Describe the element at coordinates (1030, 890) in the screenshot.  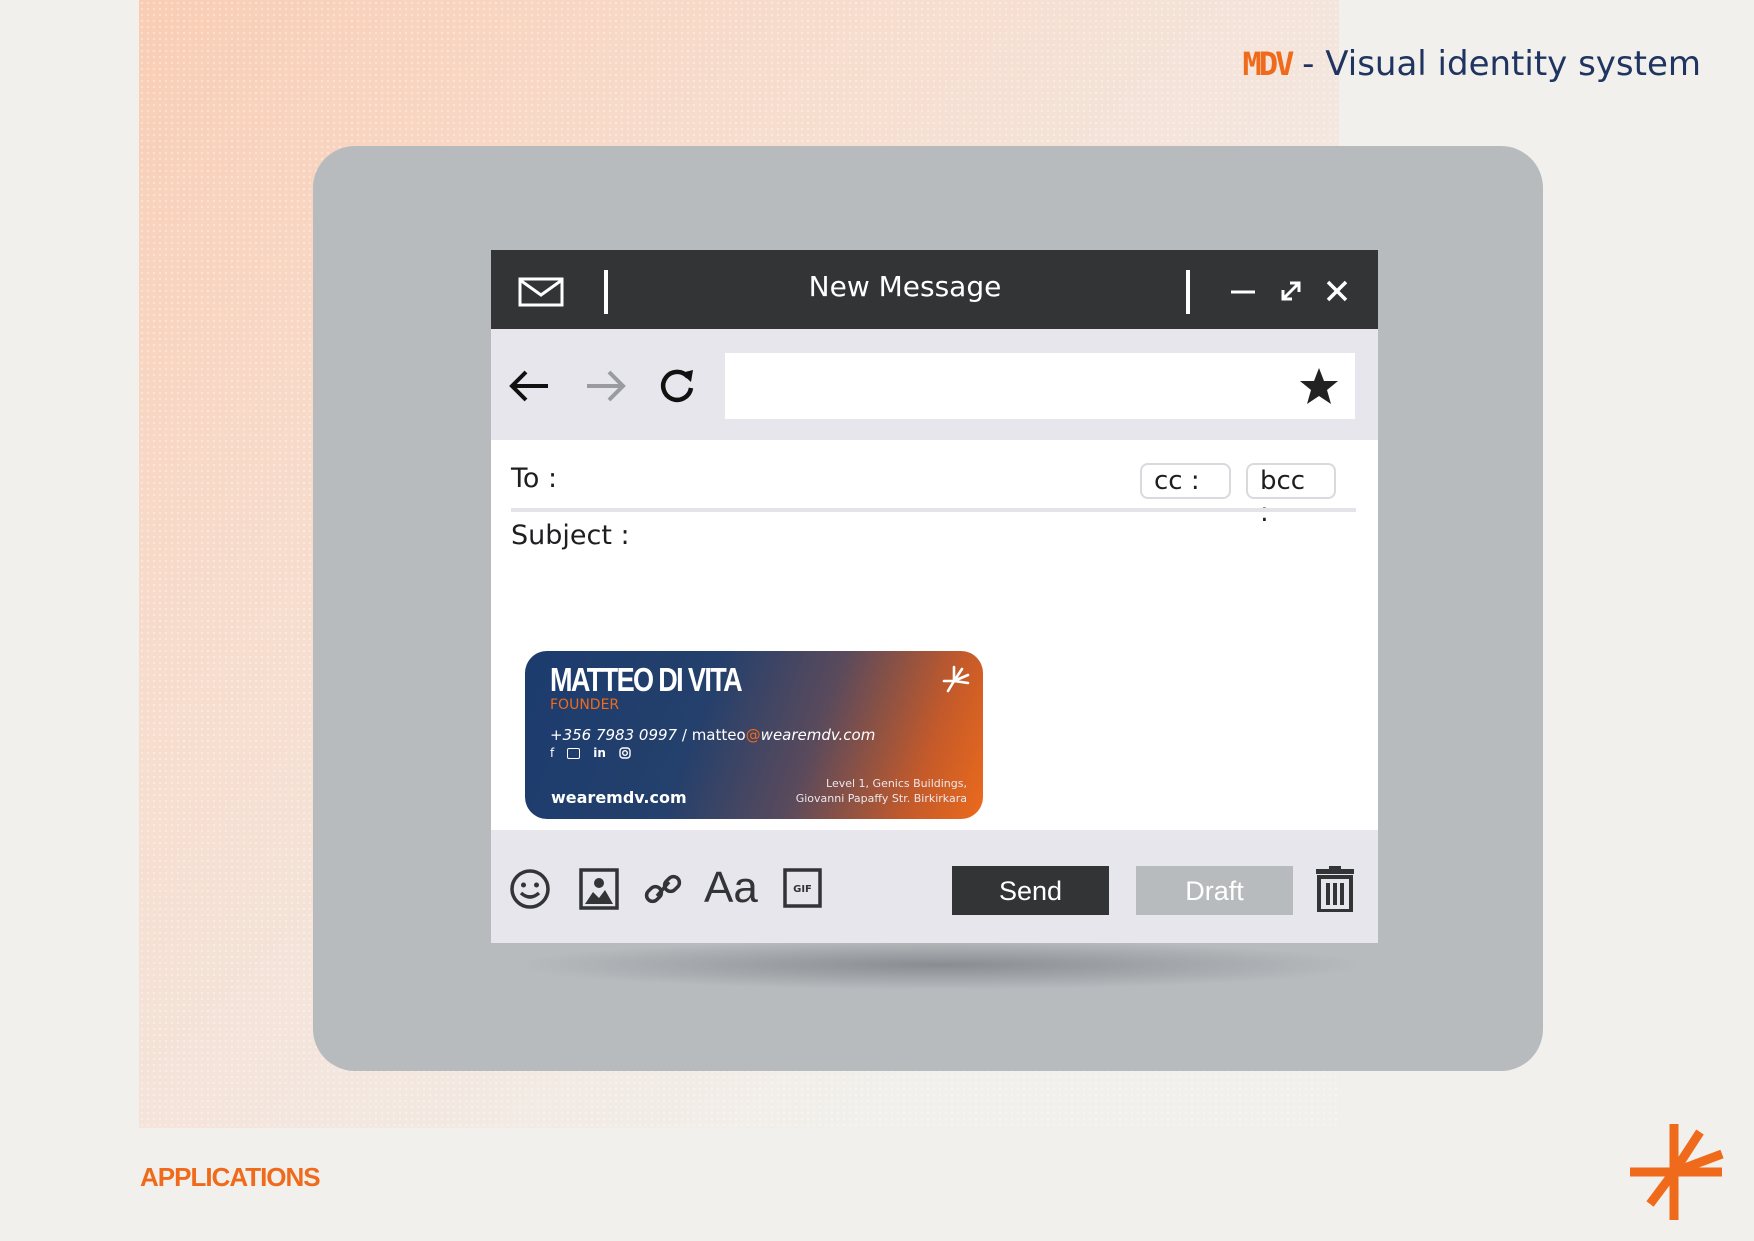
I see `send-button: Send` at that location.